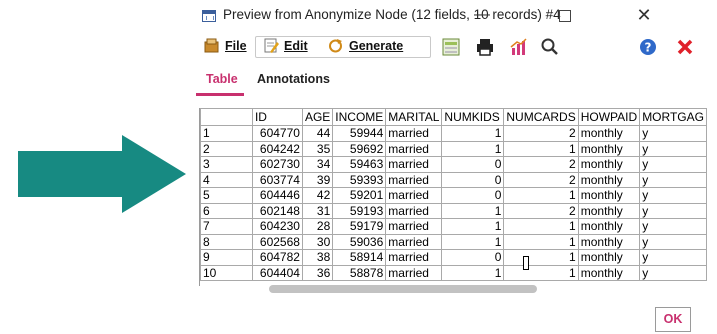 This screenshot has width=717, height=334. I want to click on table-cell: 5, so click(226, 195).